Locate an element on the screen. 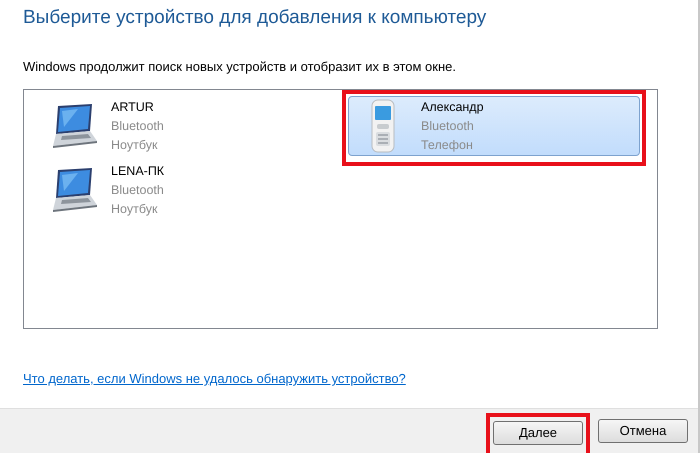 This screenshot has height=453, width=700. dialog-heading: Выберите устройство для добавления к компьютеру is located at coordinates (255, 18).